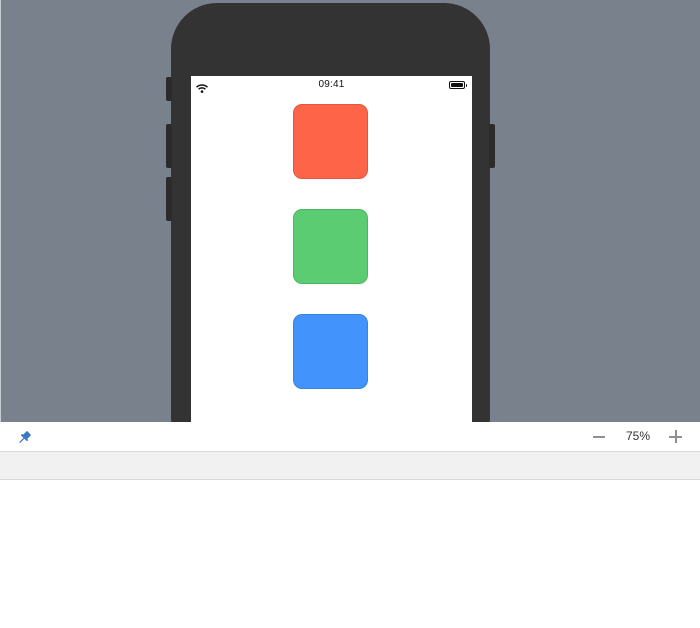  Describe the element at coordinates (492, 146) in the screenshot. I see `power-button` at that location.